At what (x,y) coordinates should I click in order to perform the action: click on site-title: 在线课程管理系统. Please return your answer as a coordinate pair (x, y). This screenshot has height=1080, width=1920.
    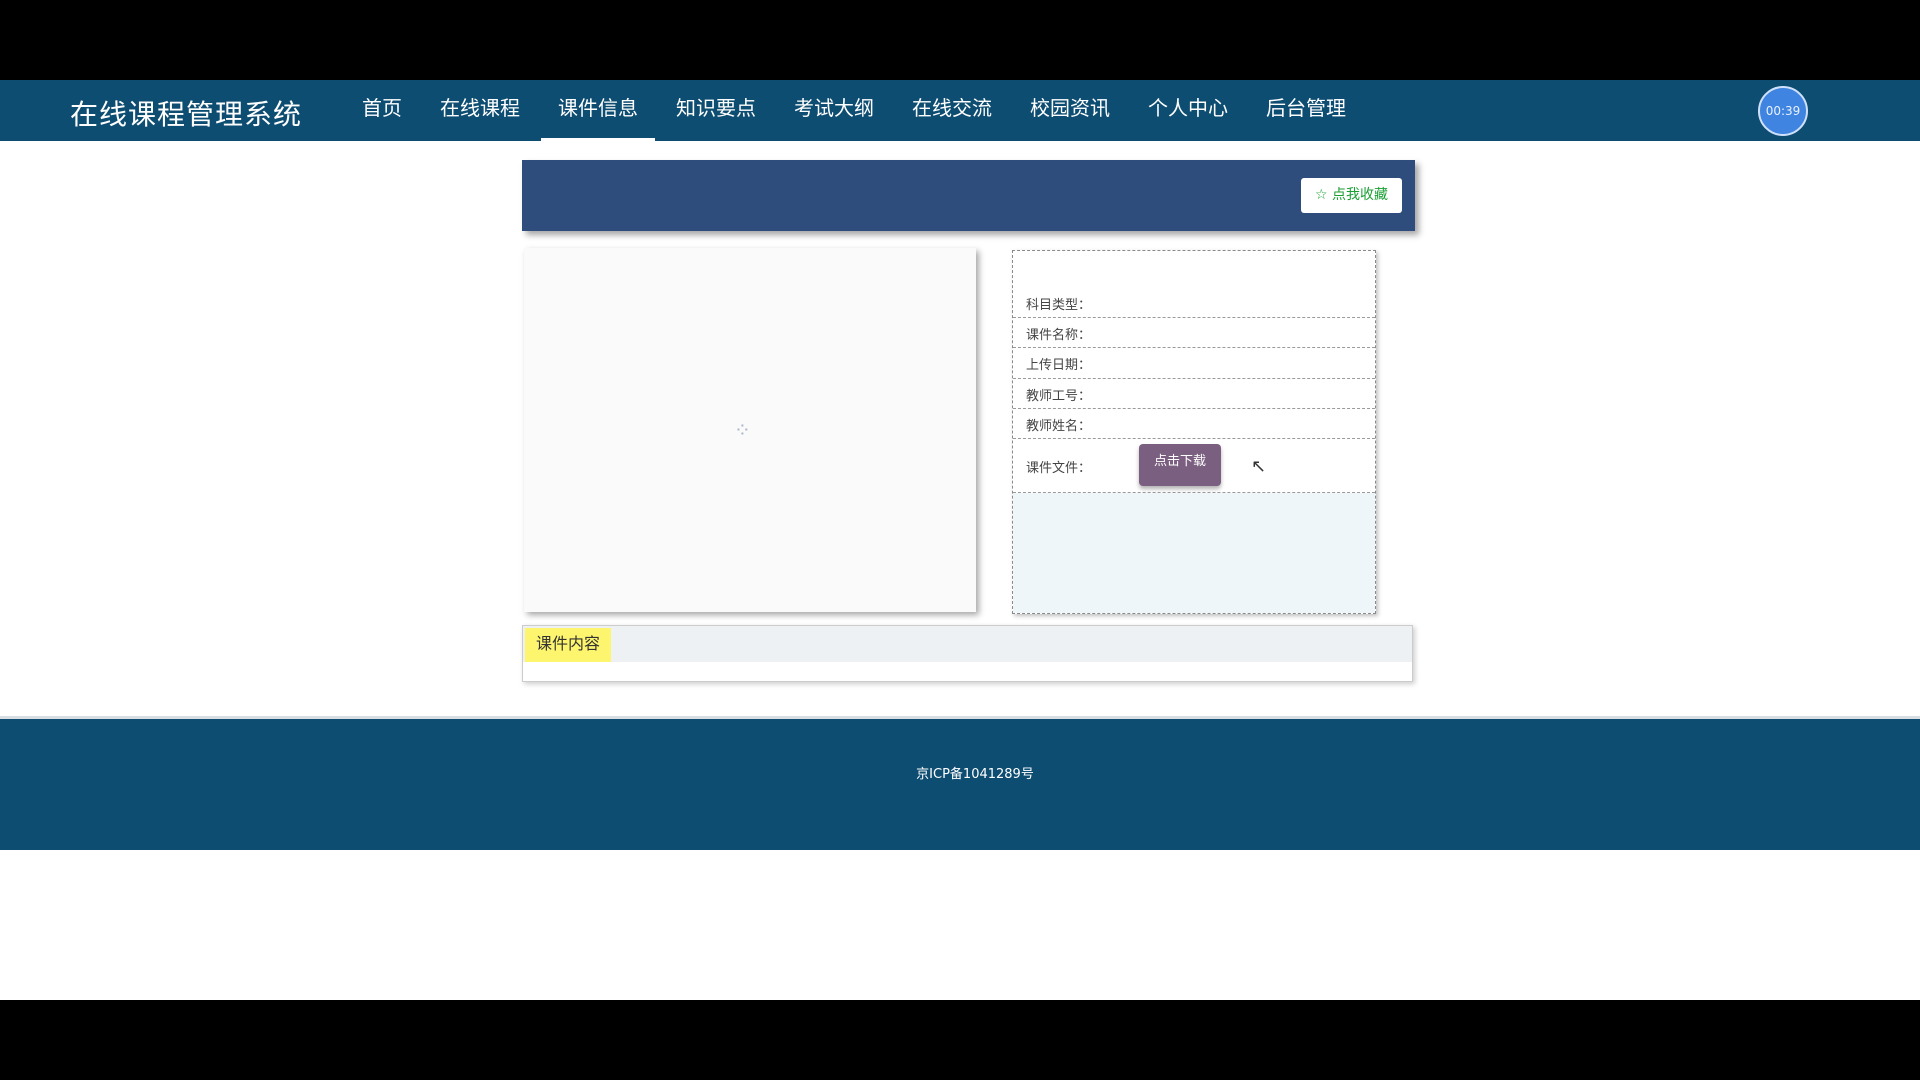
    Looking at the image, I should click on (186, 114).